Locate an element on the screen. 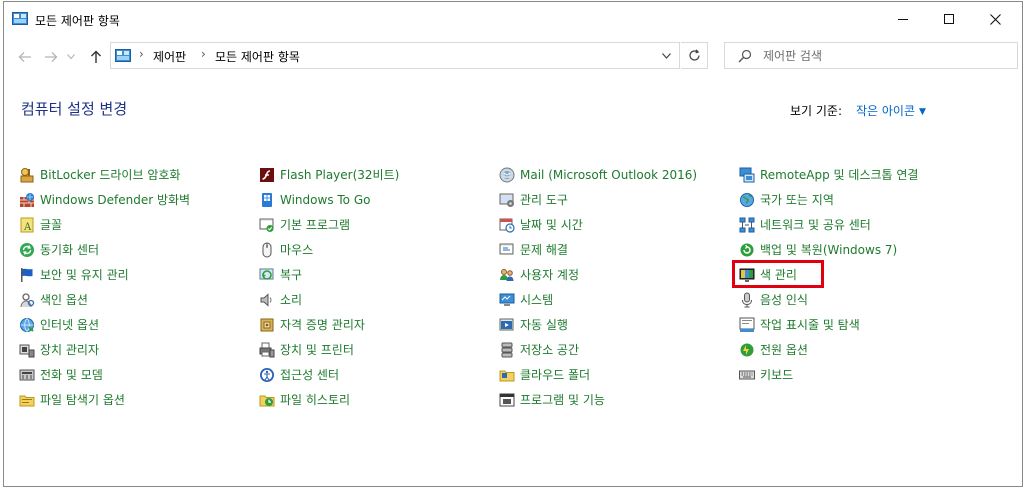  indexing-icon is located at coordinates (27, 300).